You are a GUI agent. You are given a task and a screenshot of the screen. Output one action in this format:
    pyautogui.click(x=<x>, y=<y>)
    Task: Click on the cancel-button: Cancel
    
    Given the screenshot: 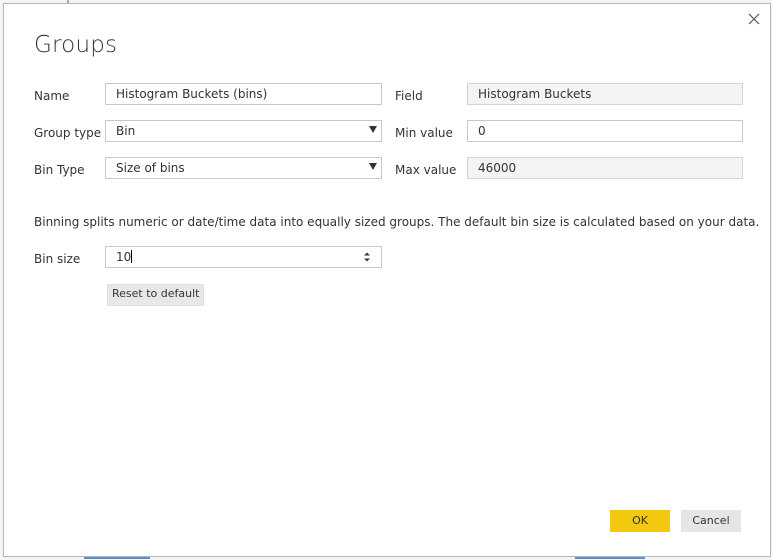 What is the action you would take?
    pyautogui.click(x=711, y=521)
    